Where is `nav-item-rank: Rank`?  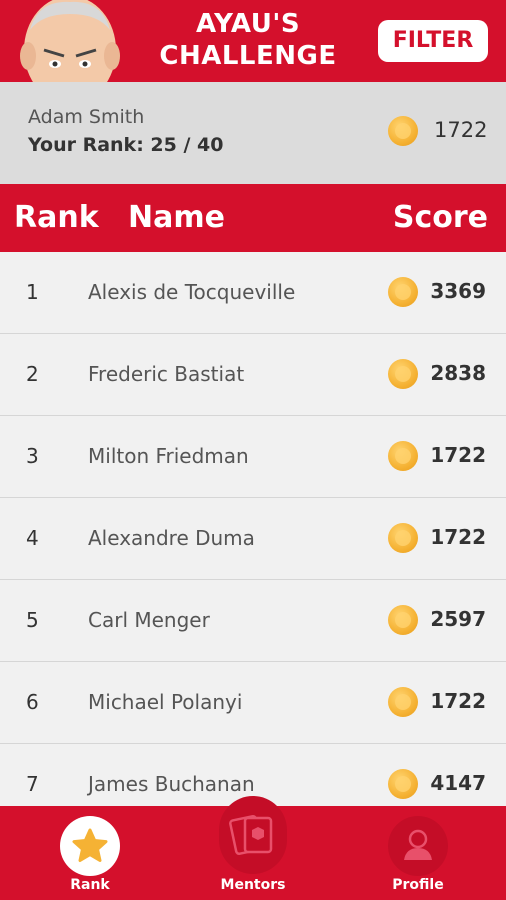 nav-item-rank: Rank is located at coordinates (90, 853).